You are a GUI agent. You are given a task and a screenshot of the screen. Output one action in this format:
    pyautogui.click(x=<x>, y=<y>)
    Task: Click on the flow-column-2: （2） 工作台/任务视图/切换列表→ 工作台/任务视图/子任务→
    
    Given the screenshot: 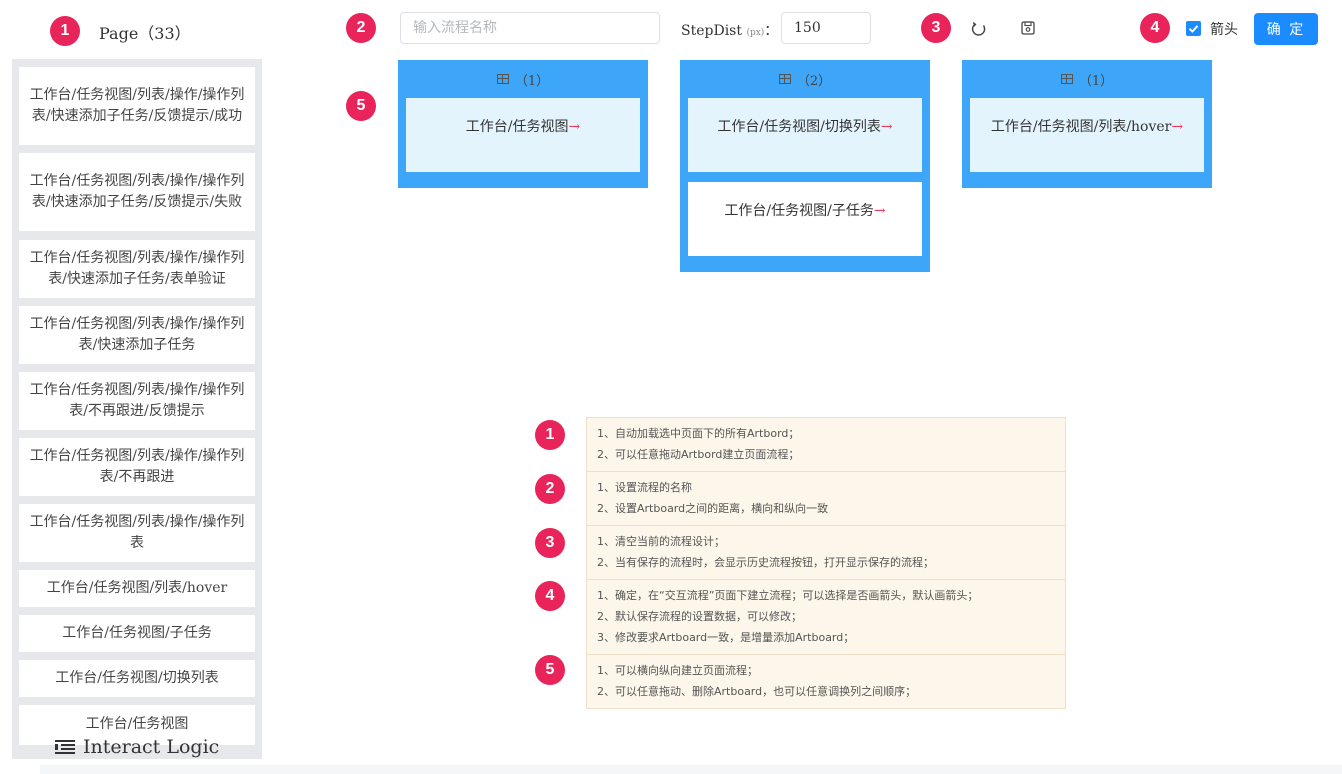 What is the action you would take?
    pyautogui.click(x=805, y=166)
    